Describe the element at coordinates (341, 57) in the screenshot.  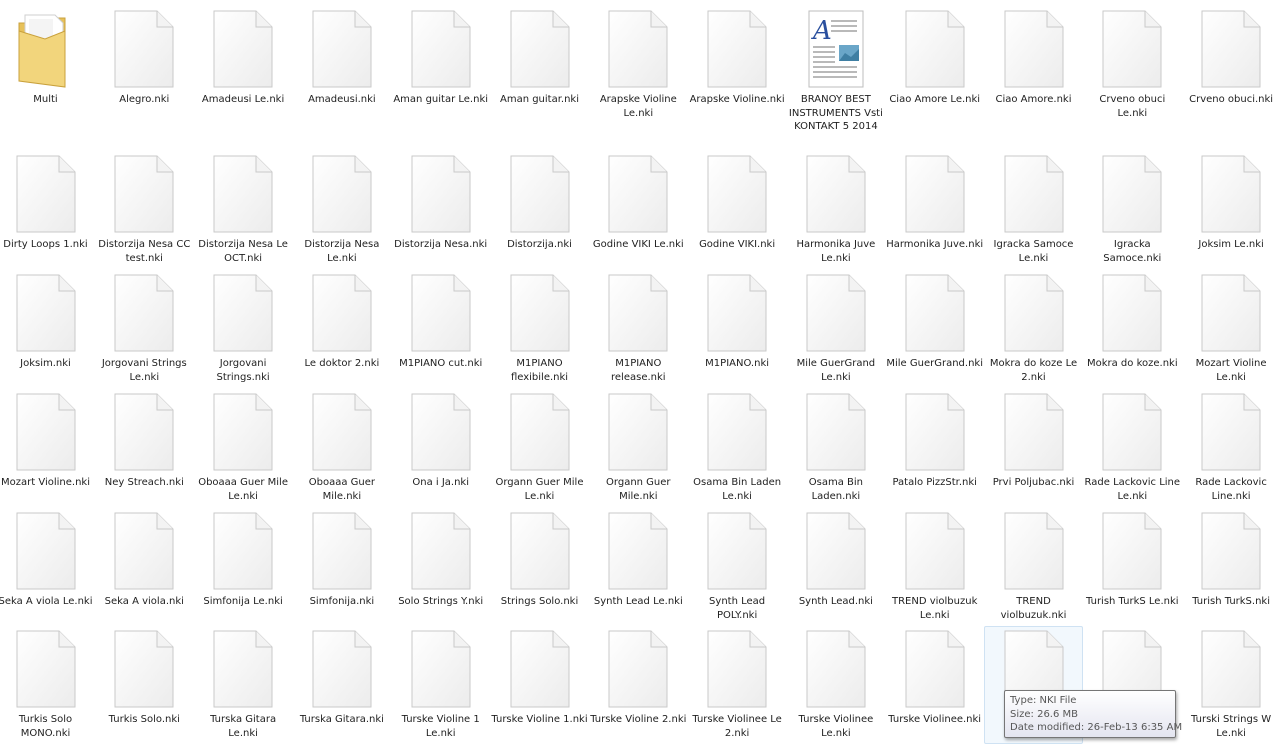
I see `file-item: Amadeusi.nki` at that location.